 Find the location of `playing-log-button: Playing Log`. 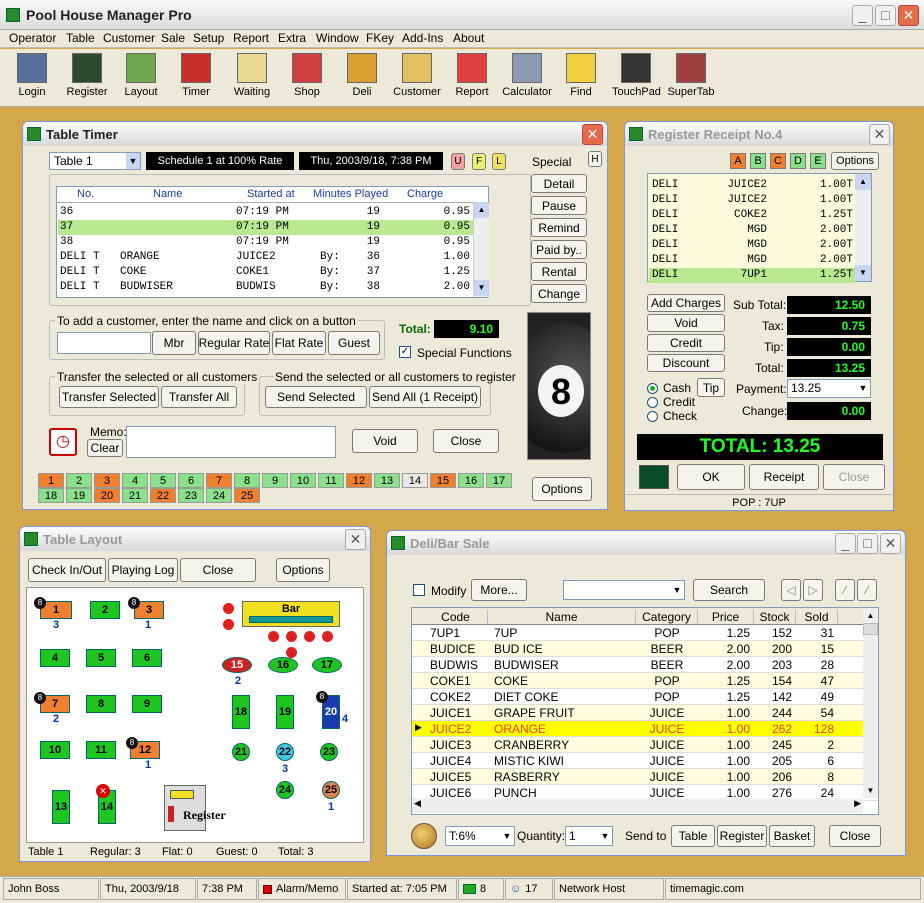

playing-log-button: Playing Log is located at coordinates (143, 570).